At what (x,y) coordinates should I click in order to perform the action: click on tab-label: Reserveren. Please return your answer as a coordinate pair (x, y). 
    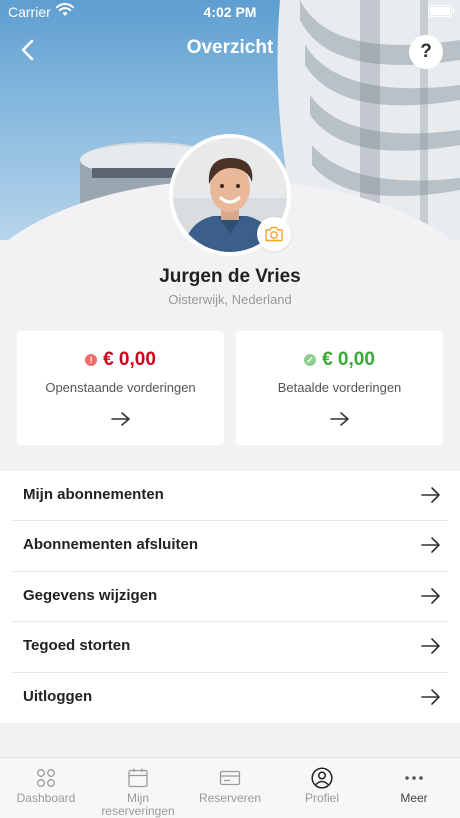
    Looking at the image, I should click on (230, 798).